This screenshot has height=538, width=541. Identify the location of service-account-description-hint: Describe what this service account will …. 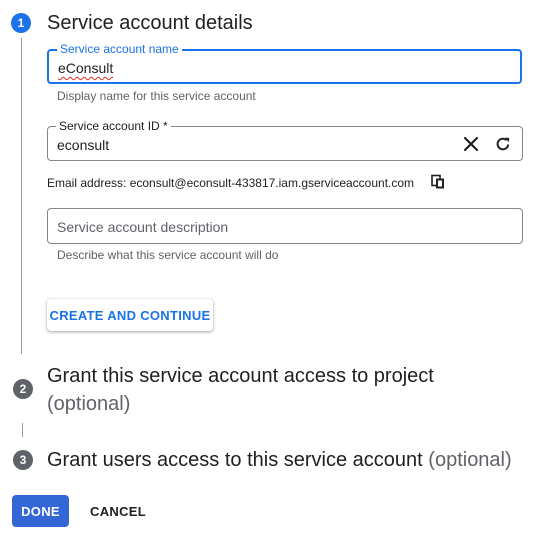
(168, 255).